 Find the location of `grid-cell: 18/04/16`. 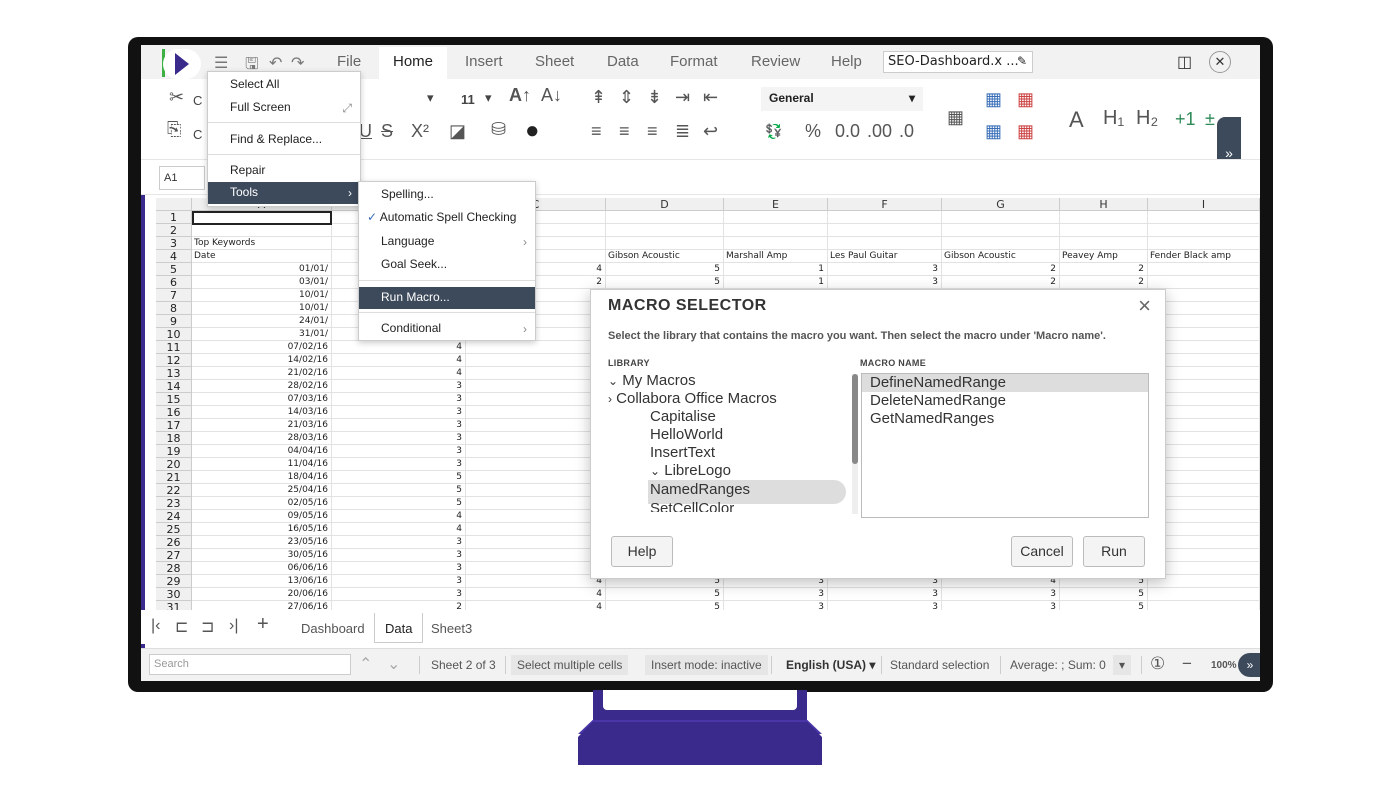

grid-cell: 18/04/16 is located at coordinates (261, 477).